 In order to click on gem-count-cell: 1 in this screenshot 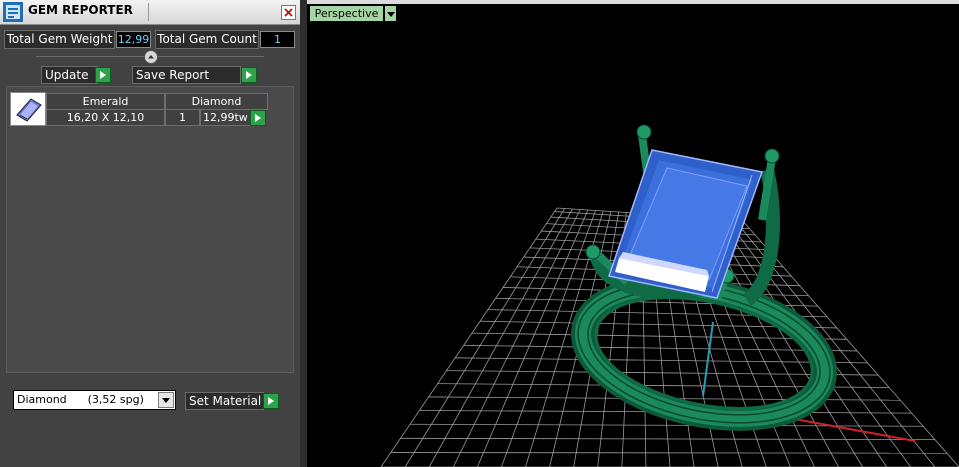, I will do `click(182, 117)`.